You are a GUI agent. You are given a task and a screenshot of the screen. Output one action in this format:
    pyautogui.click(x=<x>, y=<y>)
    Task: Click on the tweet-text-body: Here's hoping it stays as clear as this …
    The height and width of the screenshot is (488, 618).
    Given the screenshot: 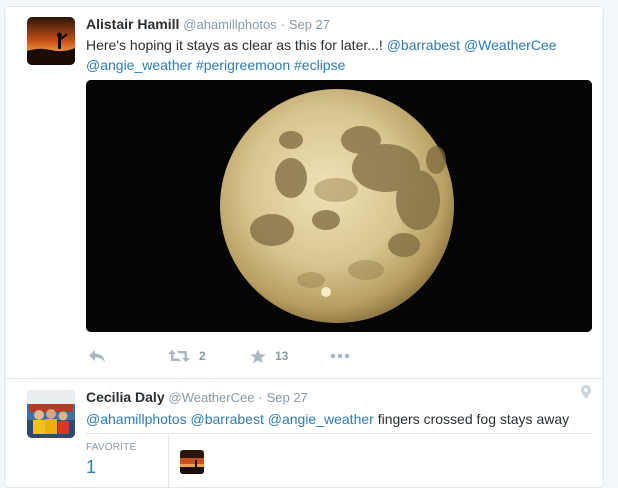 What is the action you would take?
    pyautogui.click(x=236, y=45)
    